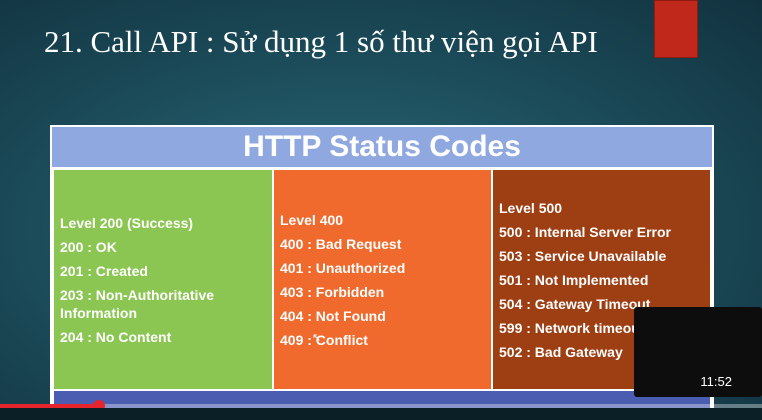 The width and height of the screenshot is (762, 420). Describe the element at coordinates (104, 270) in the screenshot. I see `status-code-item: 201 : Created` at that location.